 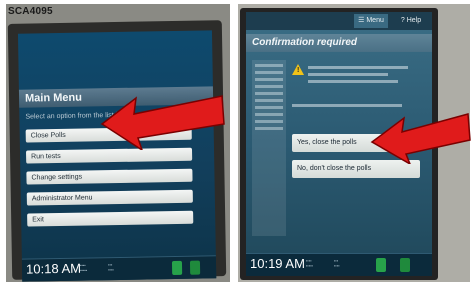 What do you see at coordinates (109, 176) in the screenshot?
I see `change-settings-button: Change settings` at bounding box center [109, 176].